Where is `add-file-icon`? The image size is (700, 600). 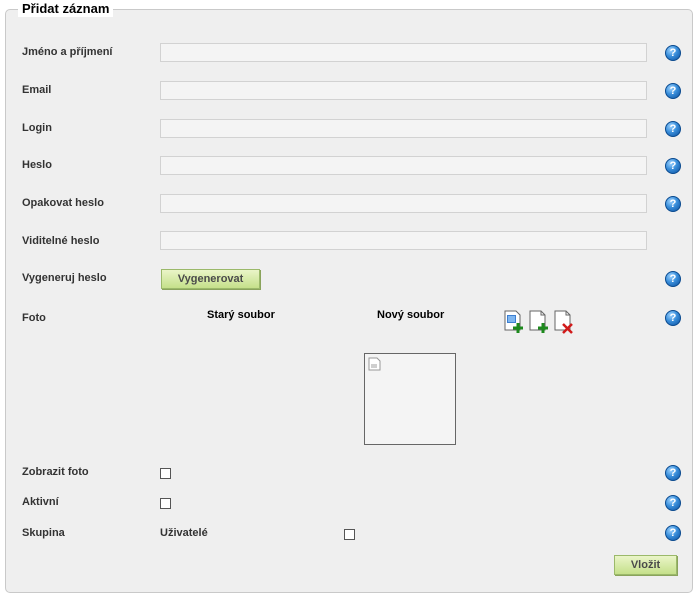
add-file-icon is located at coordinates (539, 322).